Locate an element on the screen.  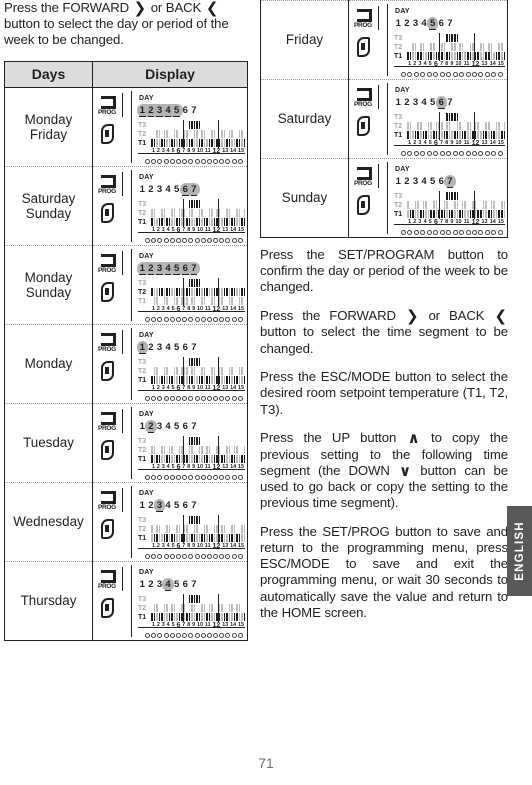
lcd-icon-strip: PROG is located at coordinates (370, 198).